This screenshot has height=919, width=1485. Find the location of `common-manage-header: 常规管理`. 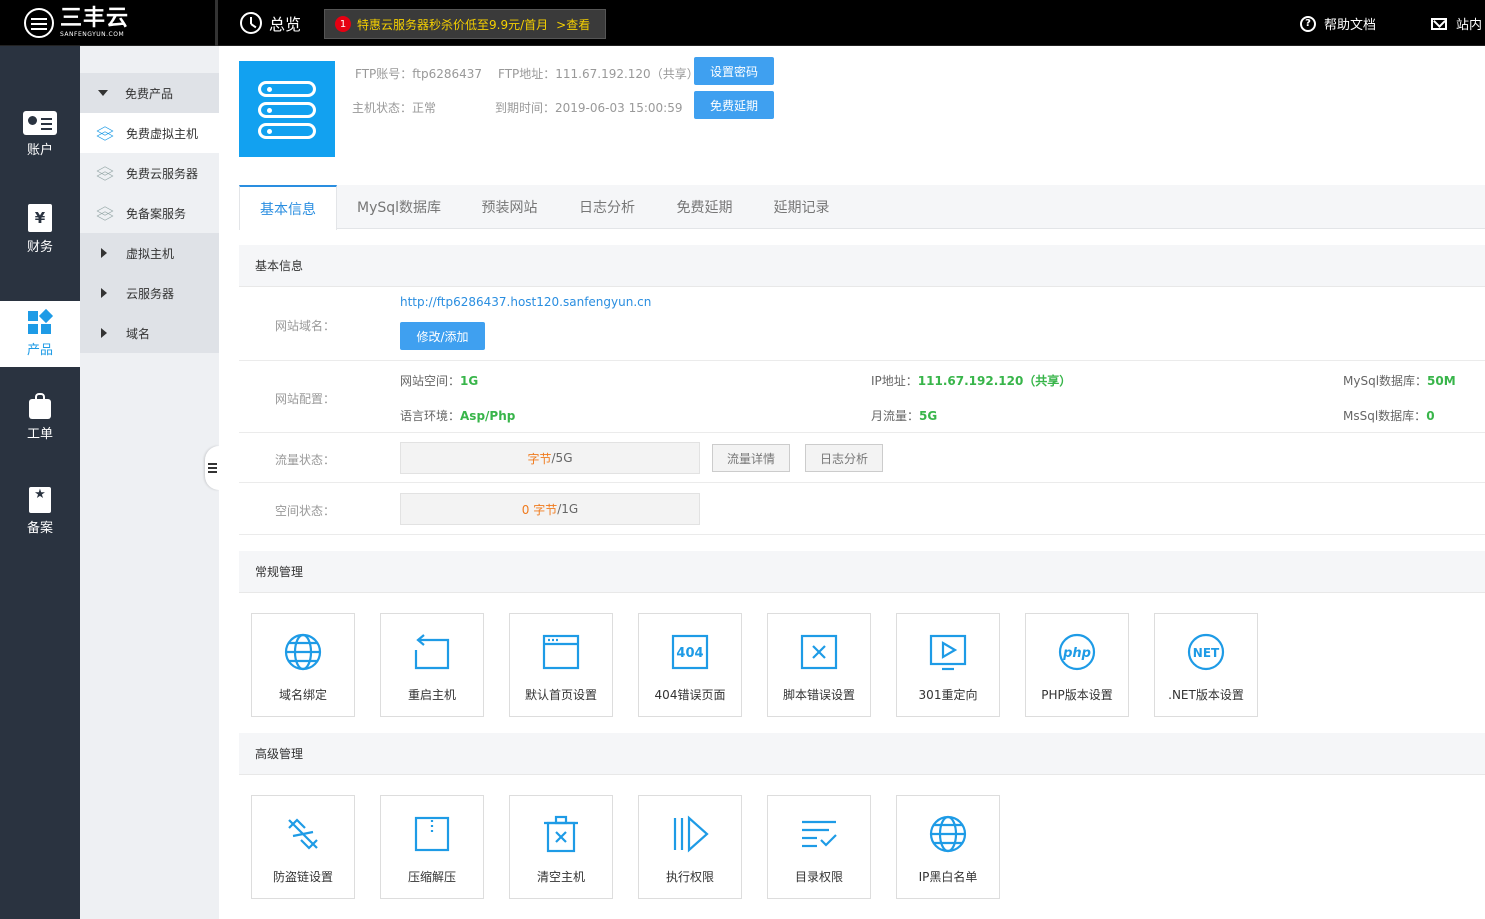

common-manage-header: 常规管理 is located at coordinates (862, 572).